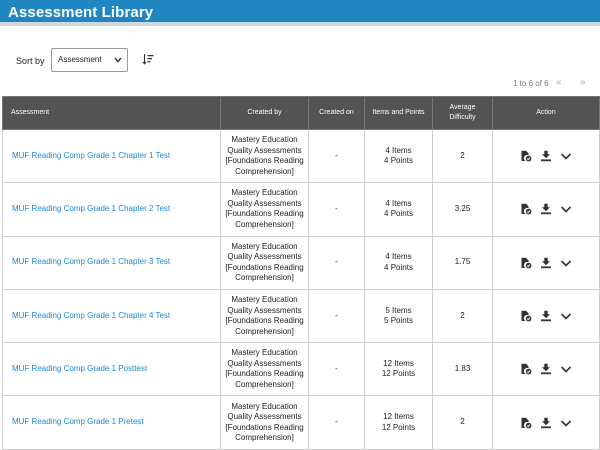 The width and height of the screenshot is (600, 450). I want to click on assessment-name-link: MUF Reading Comp Grade 1 Chapter 3 Test, so click(91, 261).